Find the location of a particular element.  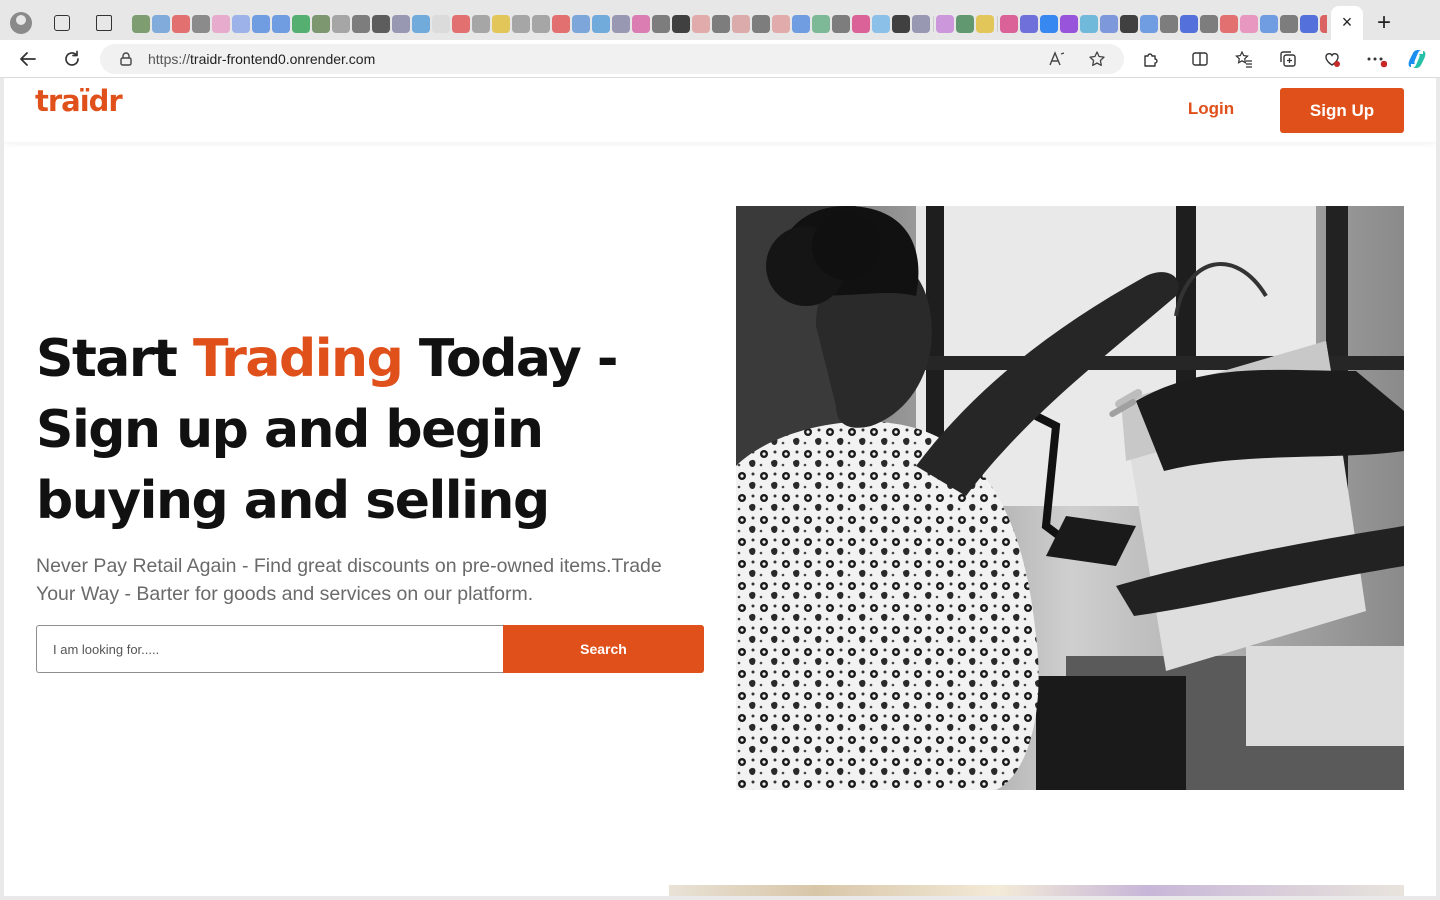

refresh-icon is located at coordinates (72, 59).